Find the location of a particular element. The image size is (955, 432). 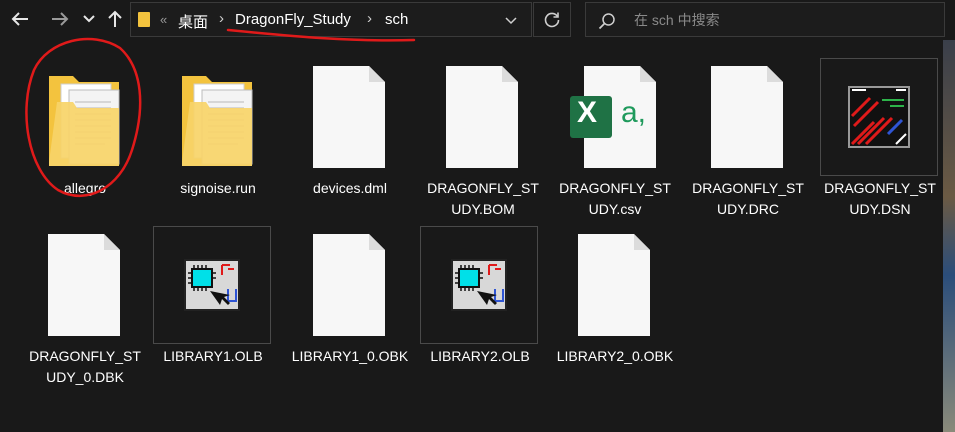

breadcrumb-dragonfly-study: DragonFly_Study is located at coordinates (293, 19).